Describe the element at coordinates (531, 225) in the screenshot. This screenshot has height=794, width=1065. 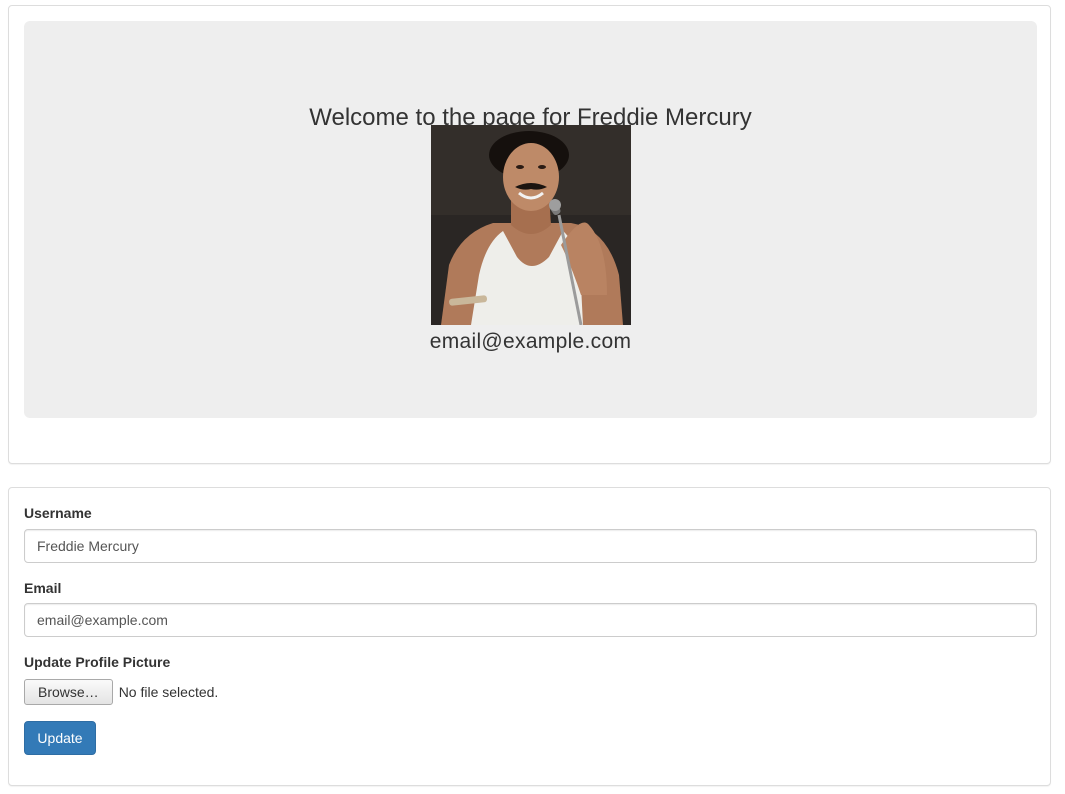
I see `profile-photo` at that location.